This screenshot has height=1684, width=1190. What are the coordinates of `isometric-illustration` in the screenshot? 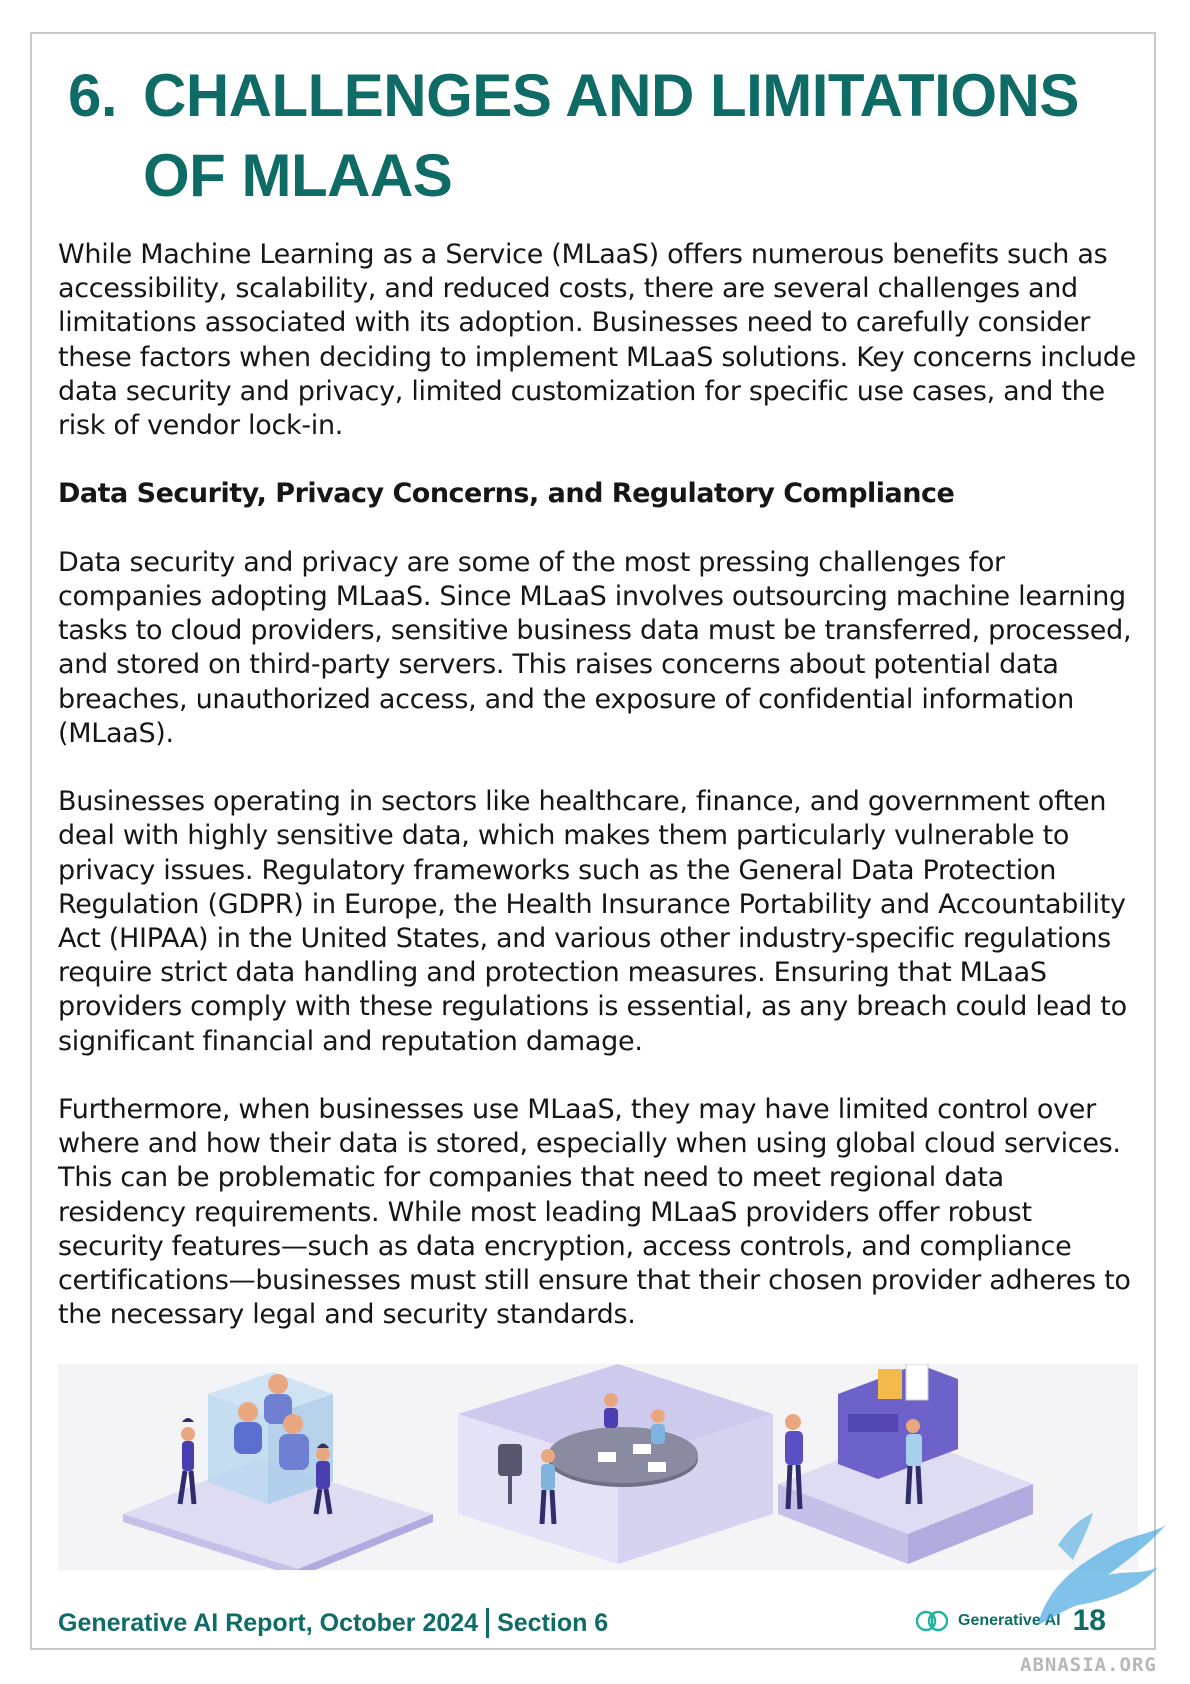 It's located at (598, 1470).